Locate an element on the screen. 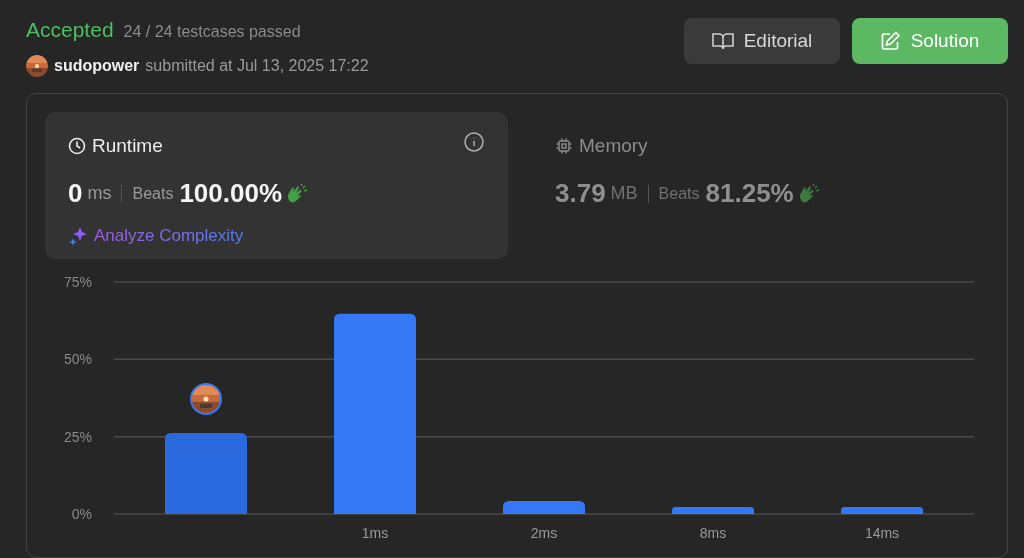 The image size is (1024, 558). y-axis-label: 0% is located at coordinates (81, 513).